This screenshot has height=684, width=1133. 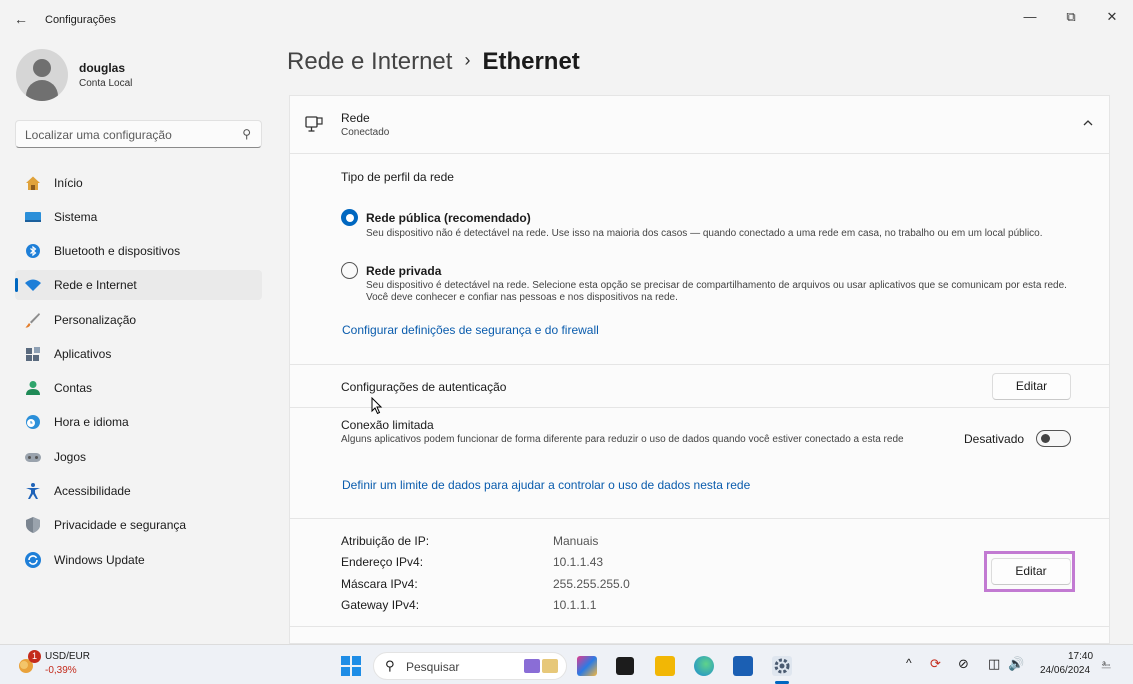 What do you see at coordinates (665, 666) in the screenshot?
I see `file-explorer-icon` at bounding box center [665, 666].